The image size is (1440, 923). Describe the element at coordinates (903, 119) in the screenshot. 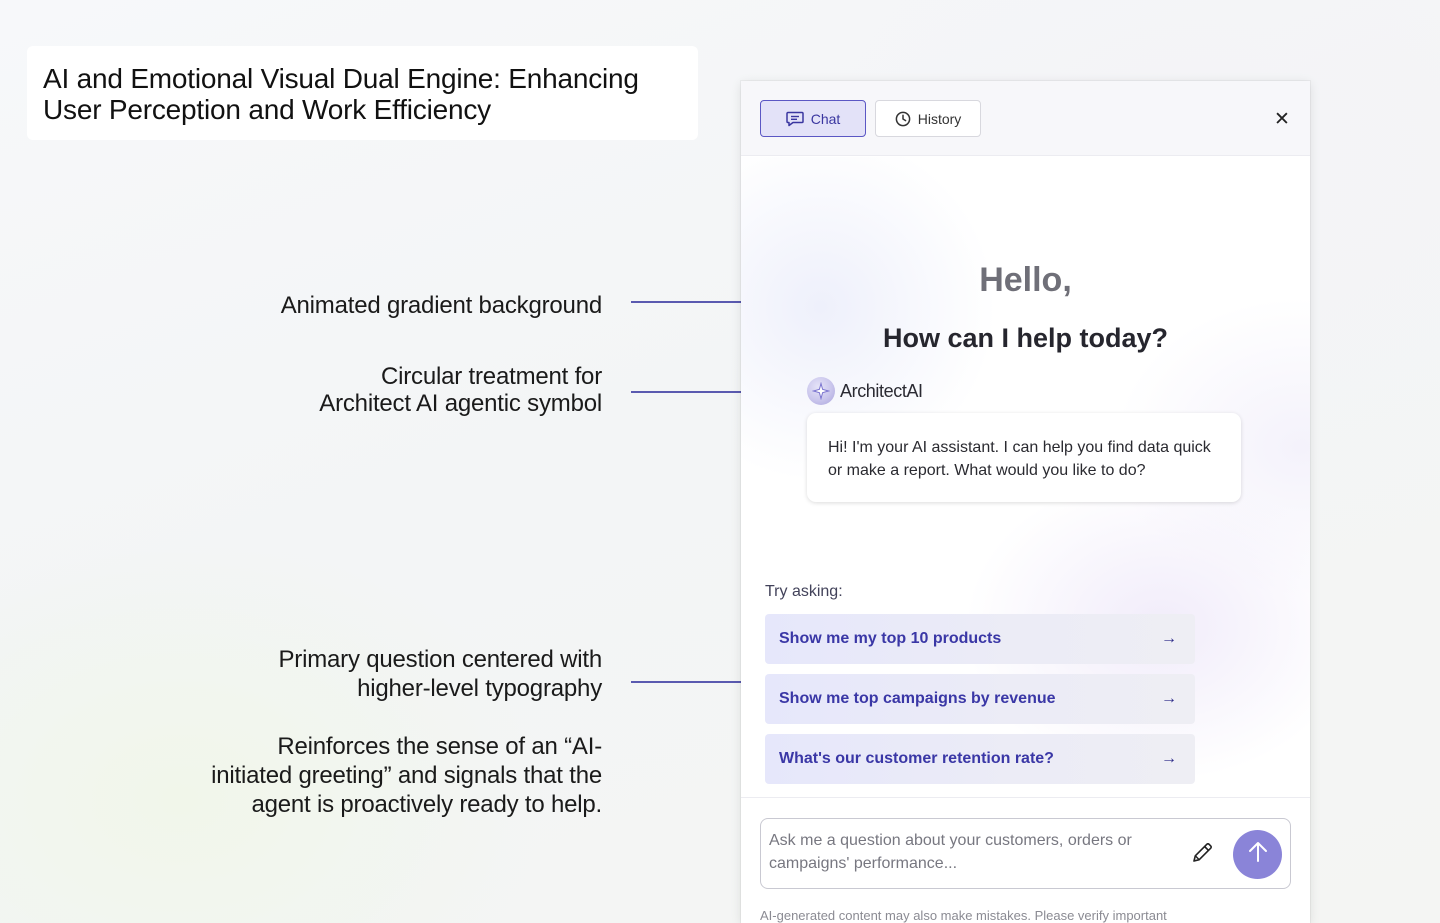

I see `clock-icon` at that location.